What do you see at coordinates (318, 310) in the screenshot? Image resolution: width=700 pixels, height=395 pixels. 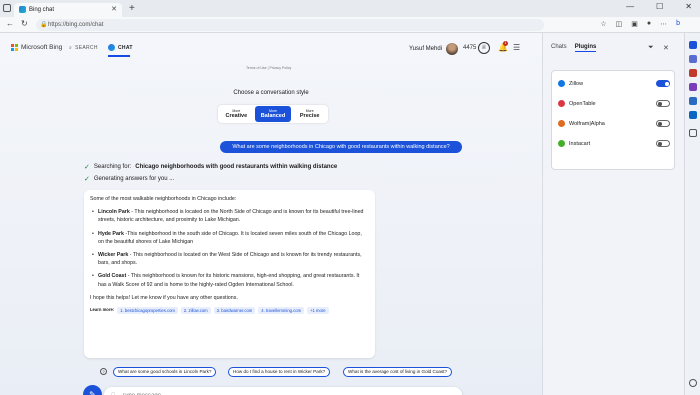 I see `more-sources-link: +1 more` at bounding box center [318, 310].